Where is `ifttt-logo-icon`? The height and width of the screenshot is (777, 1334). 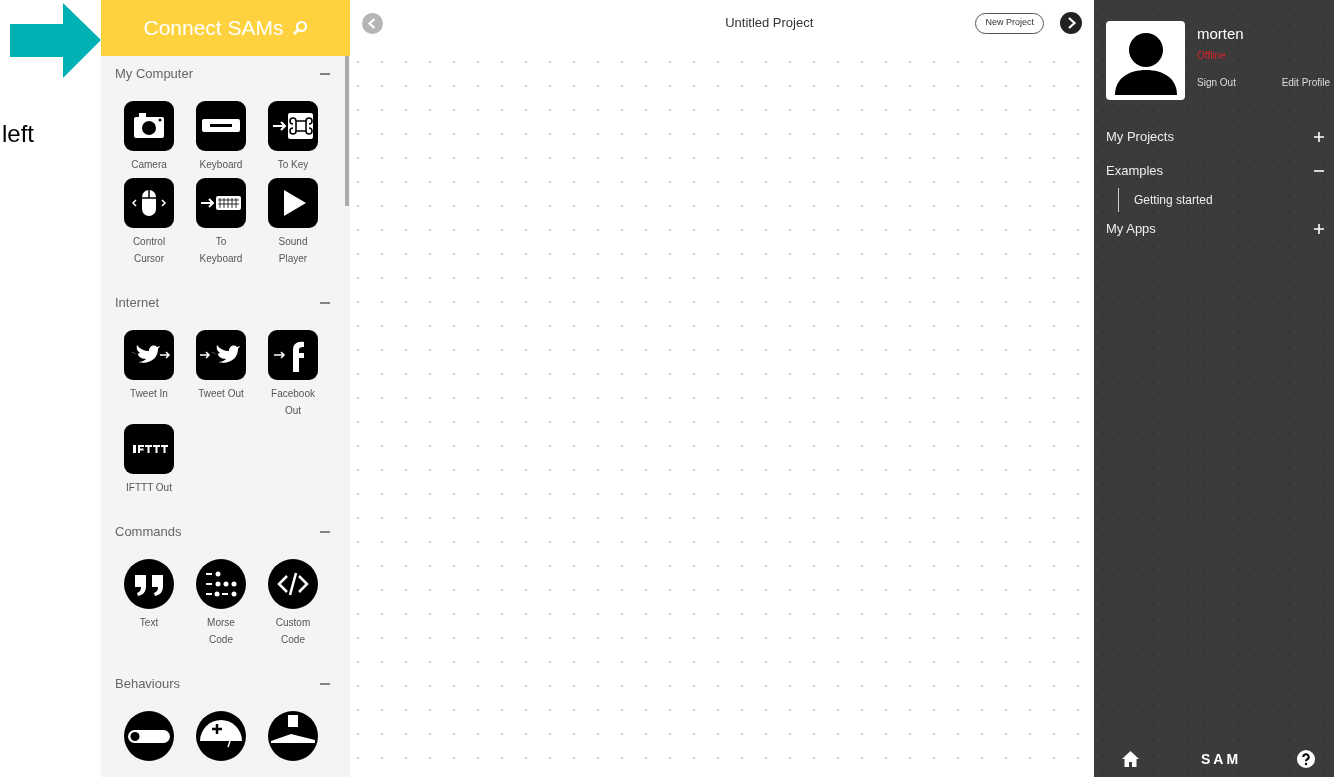
ifttt-logo-icon is located at coordinates (149, 449).